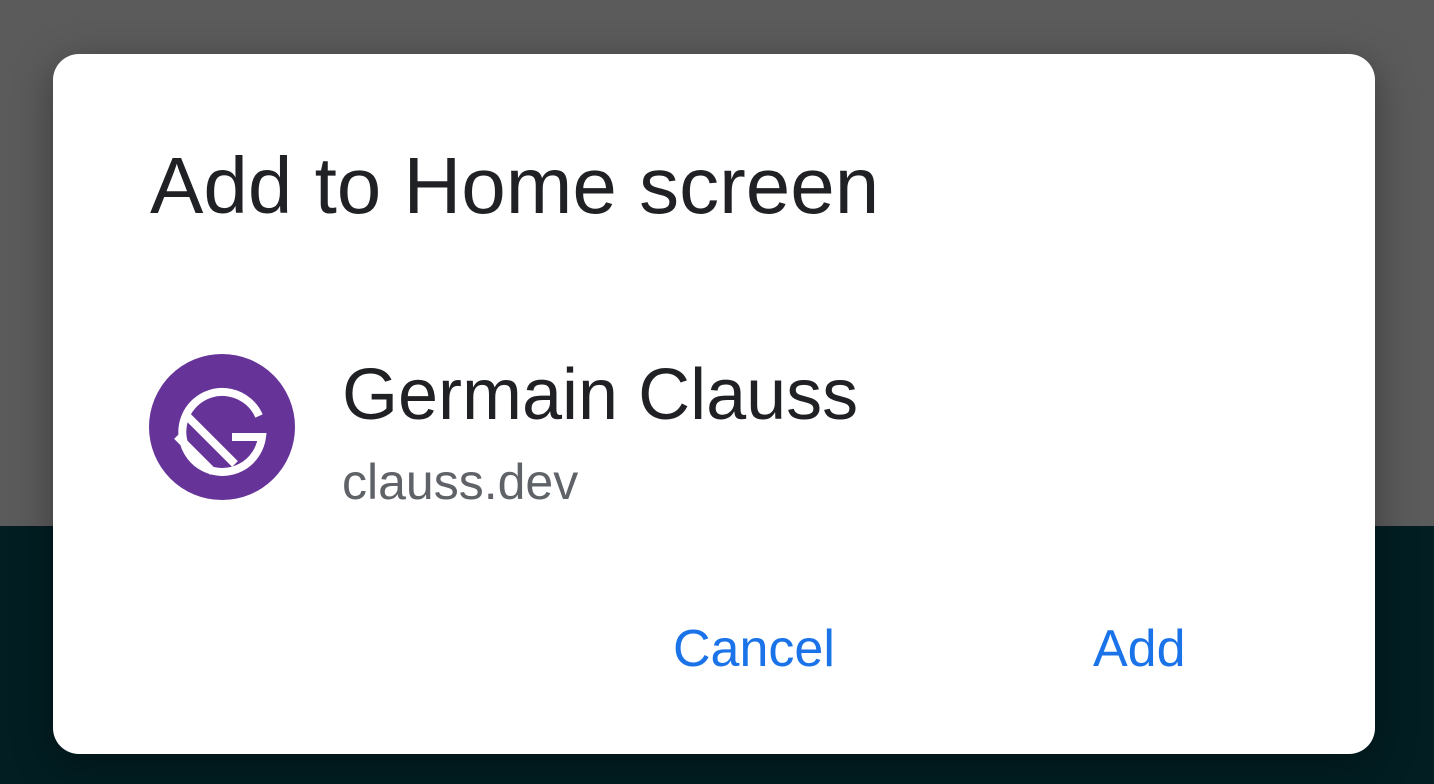 This screenshot has width=1434, height=784. I want to click on app-name: Germain Clauss, so click(600, 395).